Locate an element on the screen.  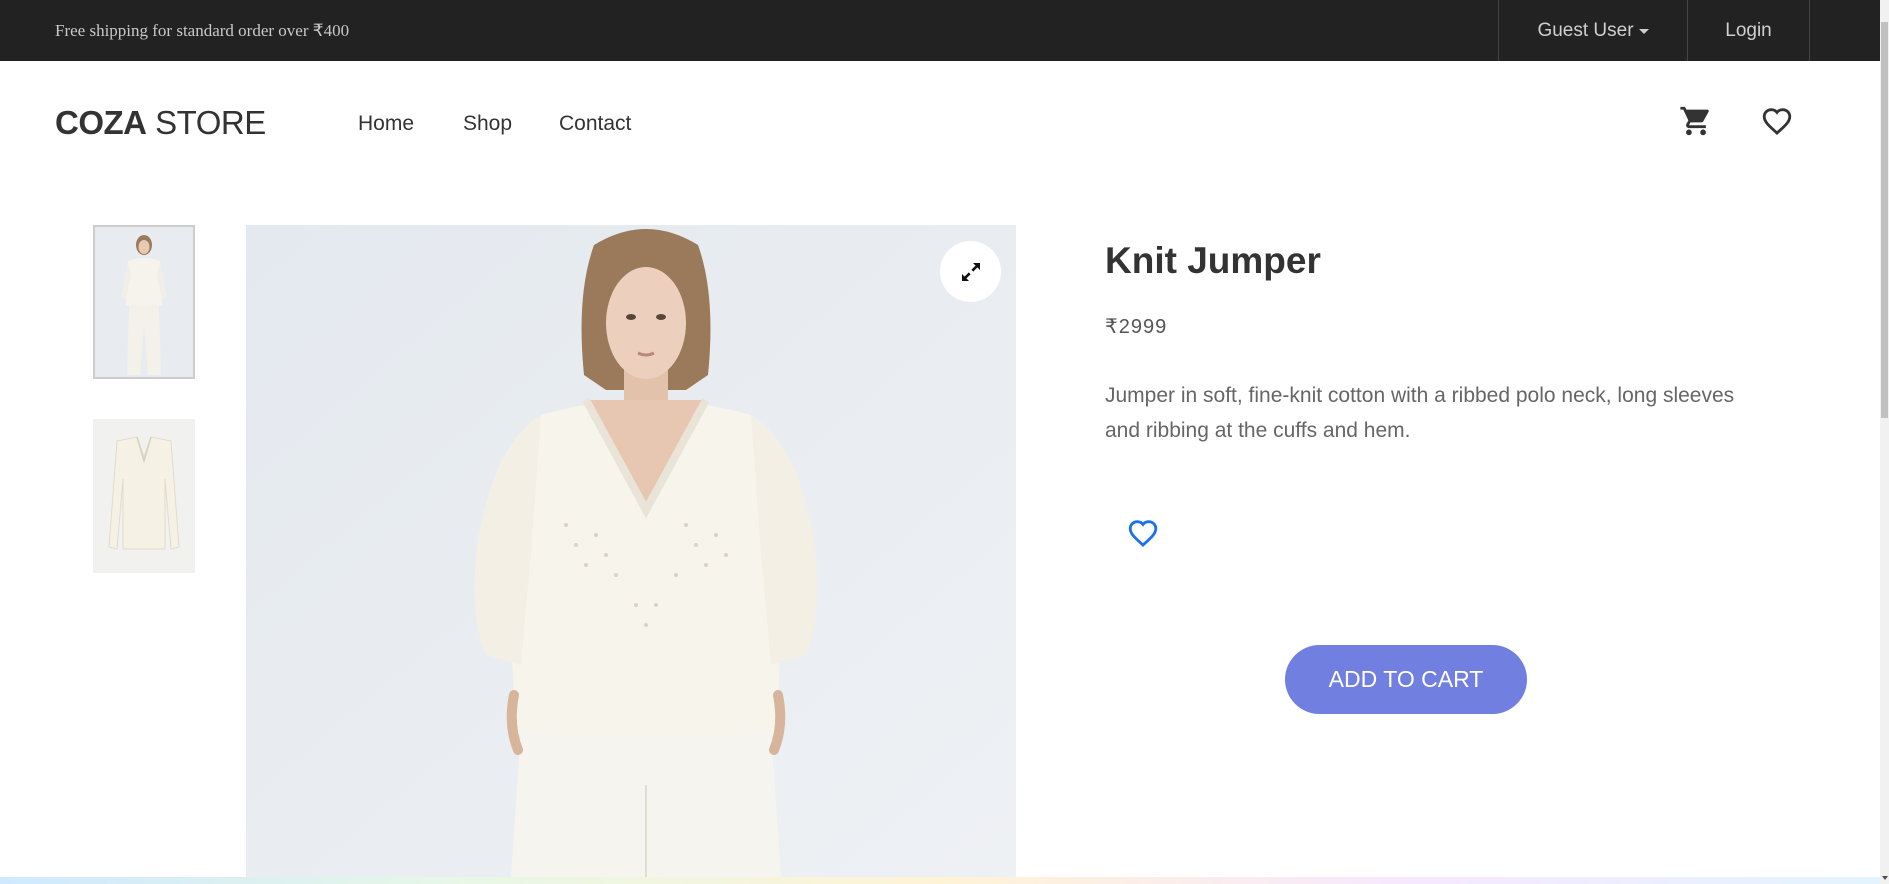
store-logo: COZA STORE is located at coordinates (160, 123).